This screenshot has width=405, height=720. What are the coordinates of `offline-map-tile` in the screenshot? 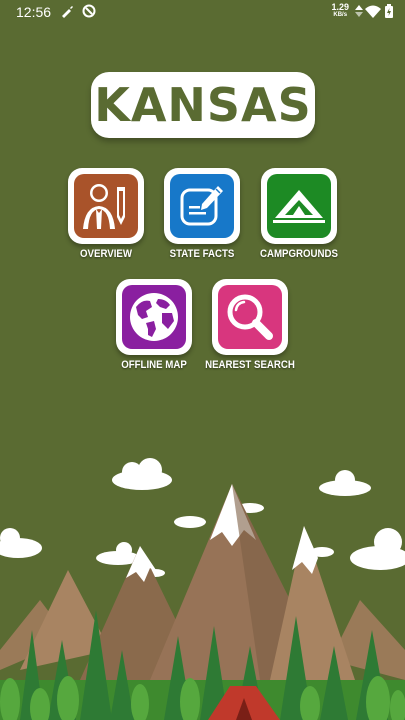 It's located at (154, 317).